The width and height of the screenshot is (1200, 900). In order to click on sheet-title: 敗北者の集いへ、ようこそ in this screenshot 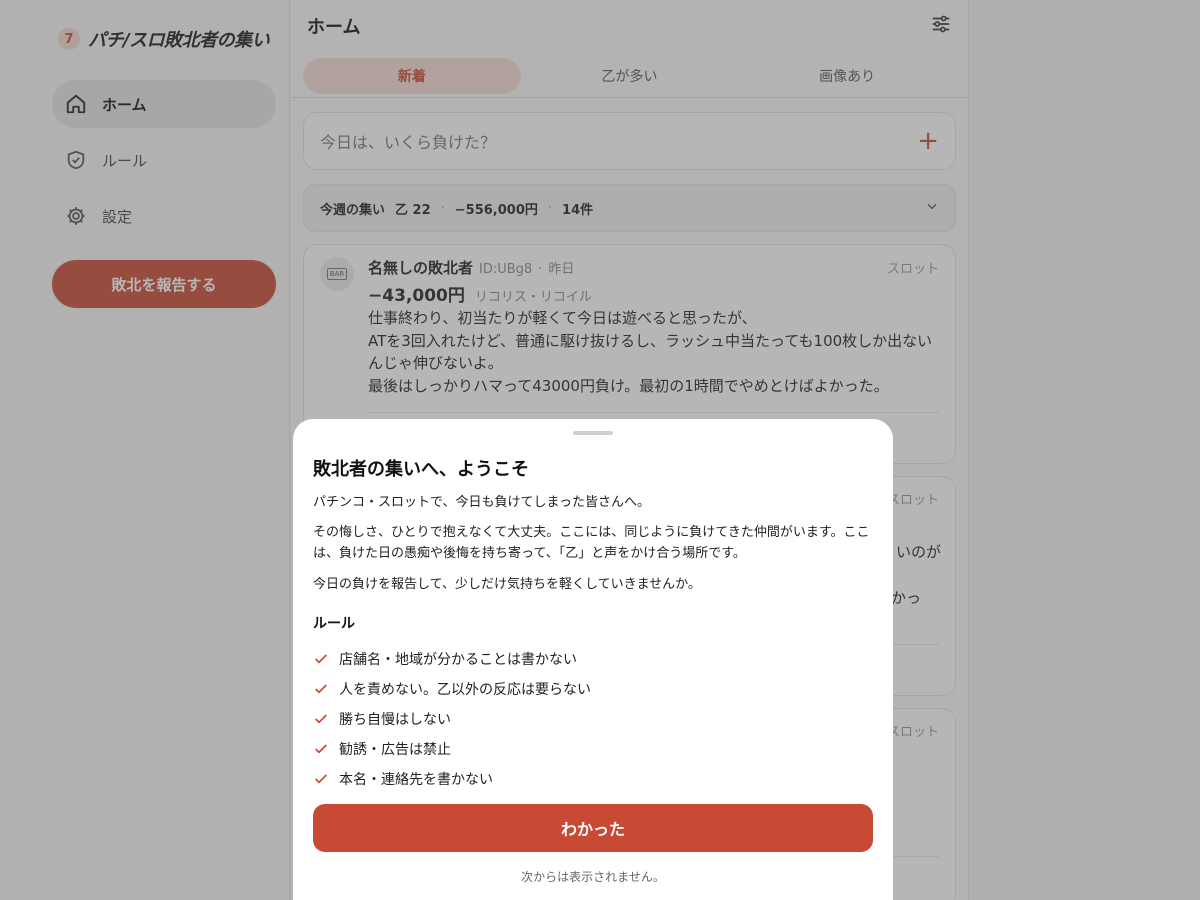, I will do `click(421, 469)`.